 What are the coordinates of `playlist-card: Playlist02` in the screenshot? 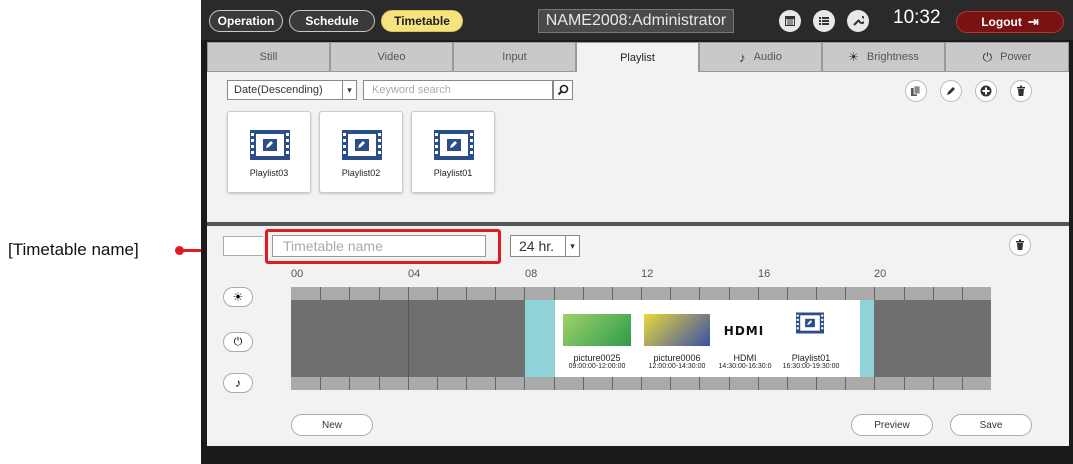 It's located at (361, 152).